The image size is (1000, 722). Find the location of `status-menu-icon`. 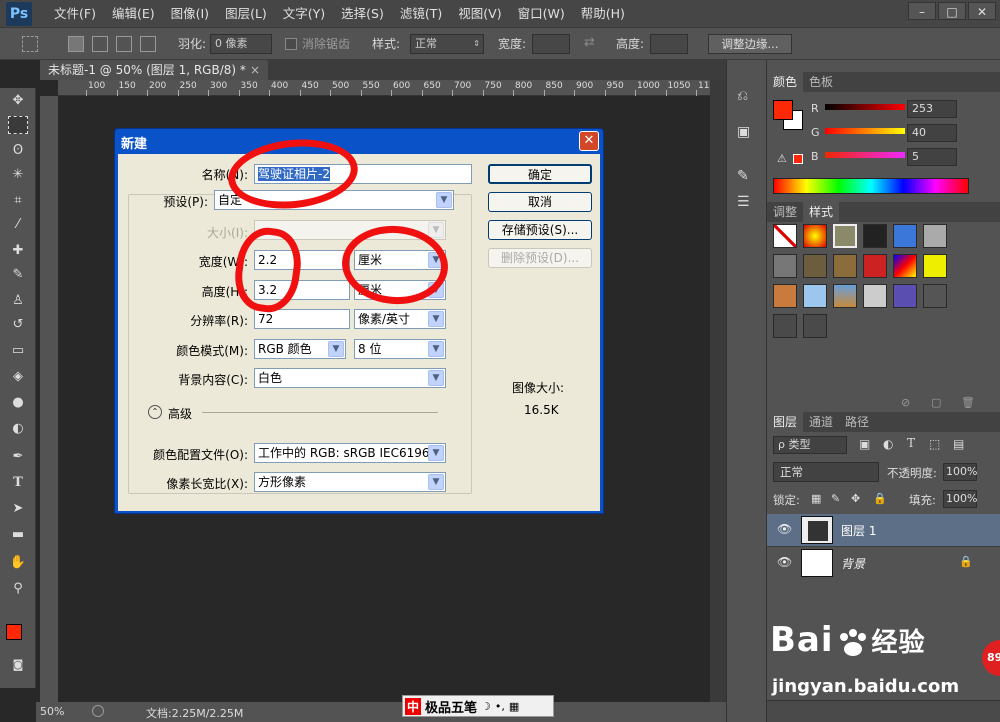

status-menu-icon is located at coordinates (98, 711).